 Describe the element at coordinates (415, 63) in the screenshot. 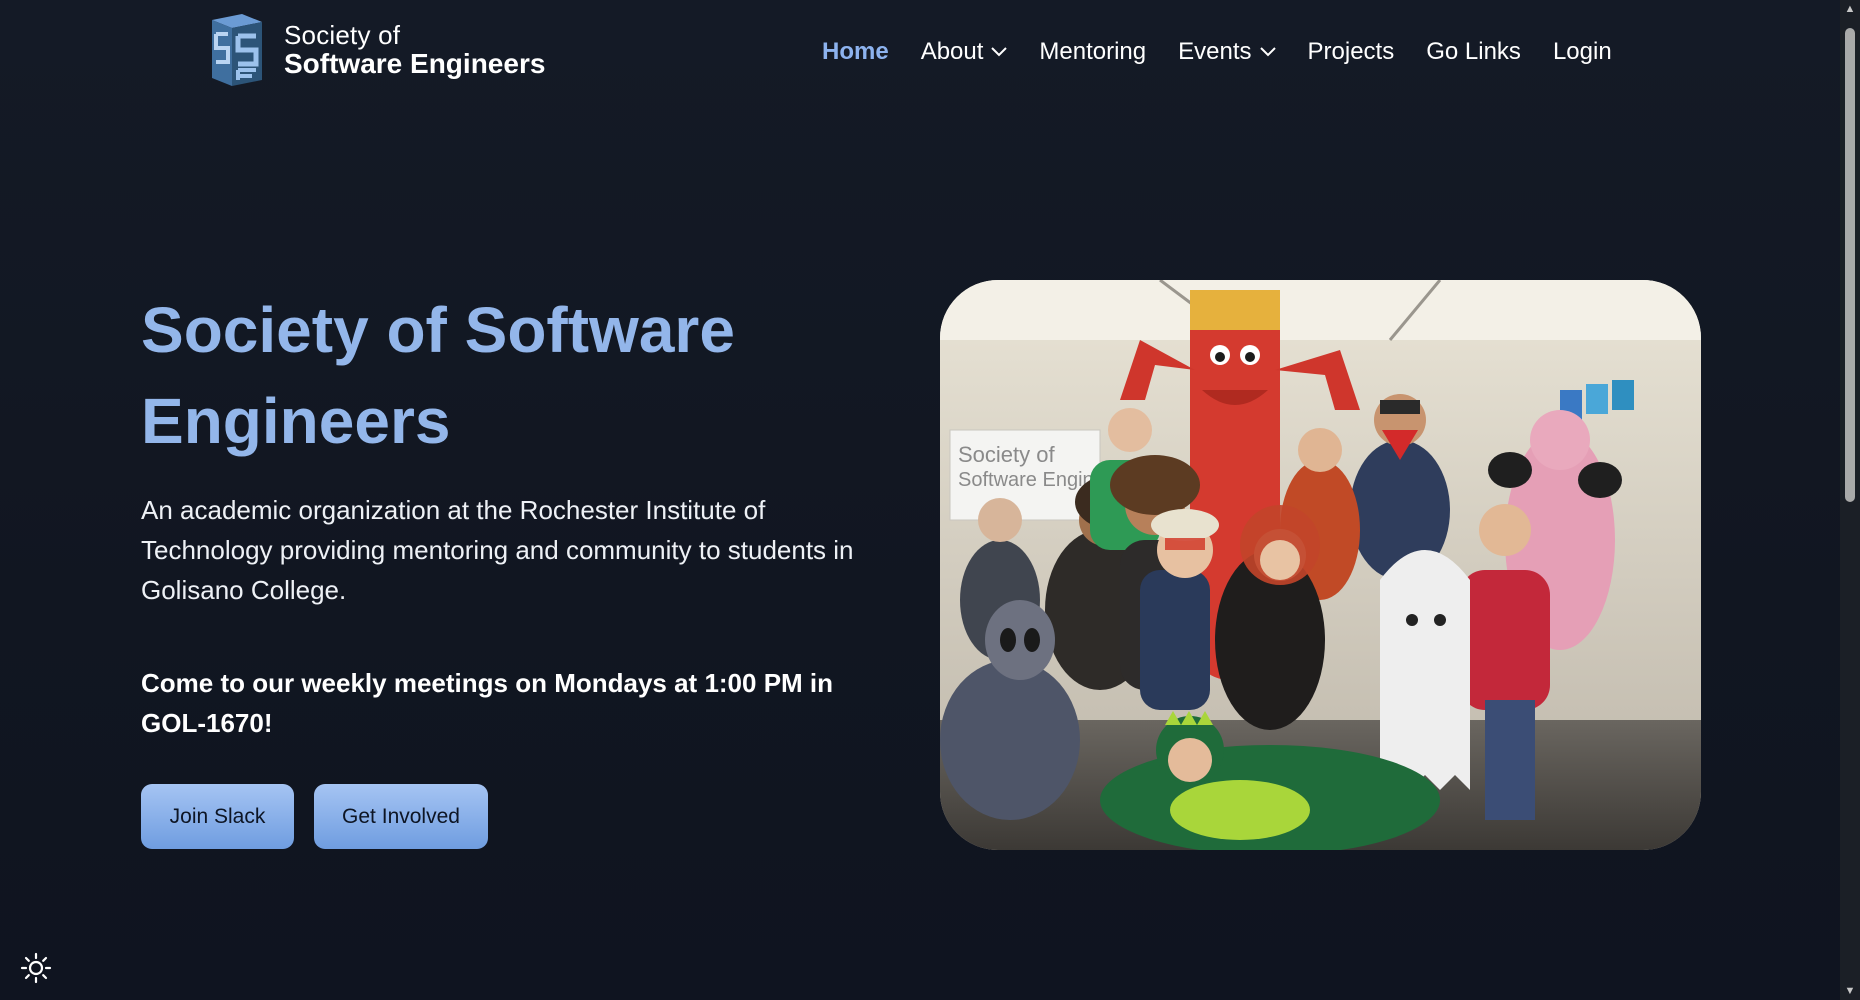

I see `logo-line-2: Software Engineers` at that location.